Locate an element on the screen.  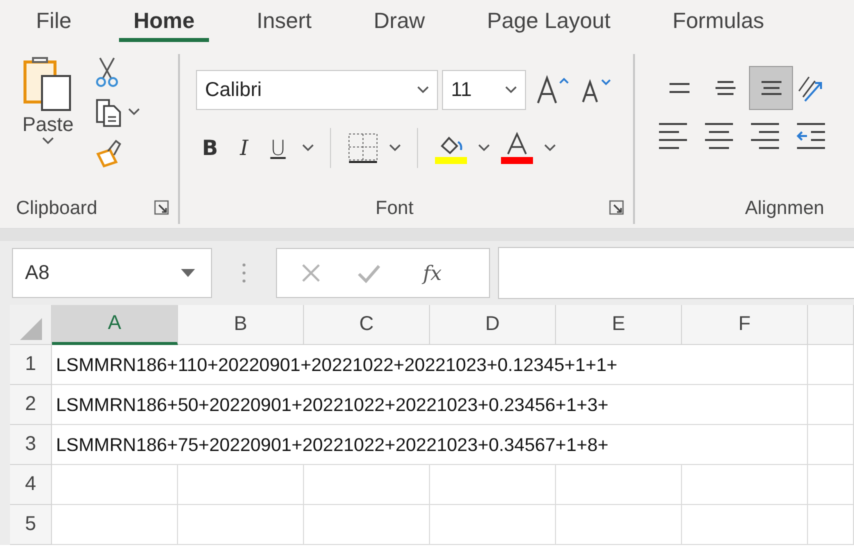
cut-icon is located at coordinates (107, 72).